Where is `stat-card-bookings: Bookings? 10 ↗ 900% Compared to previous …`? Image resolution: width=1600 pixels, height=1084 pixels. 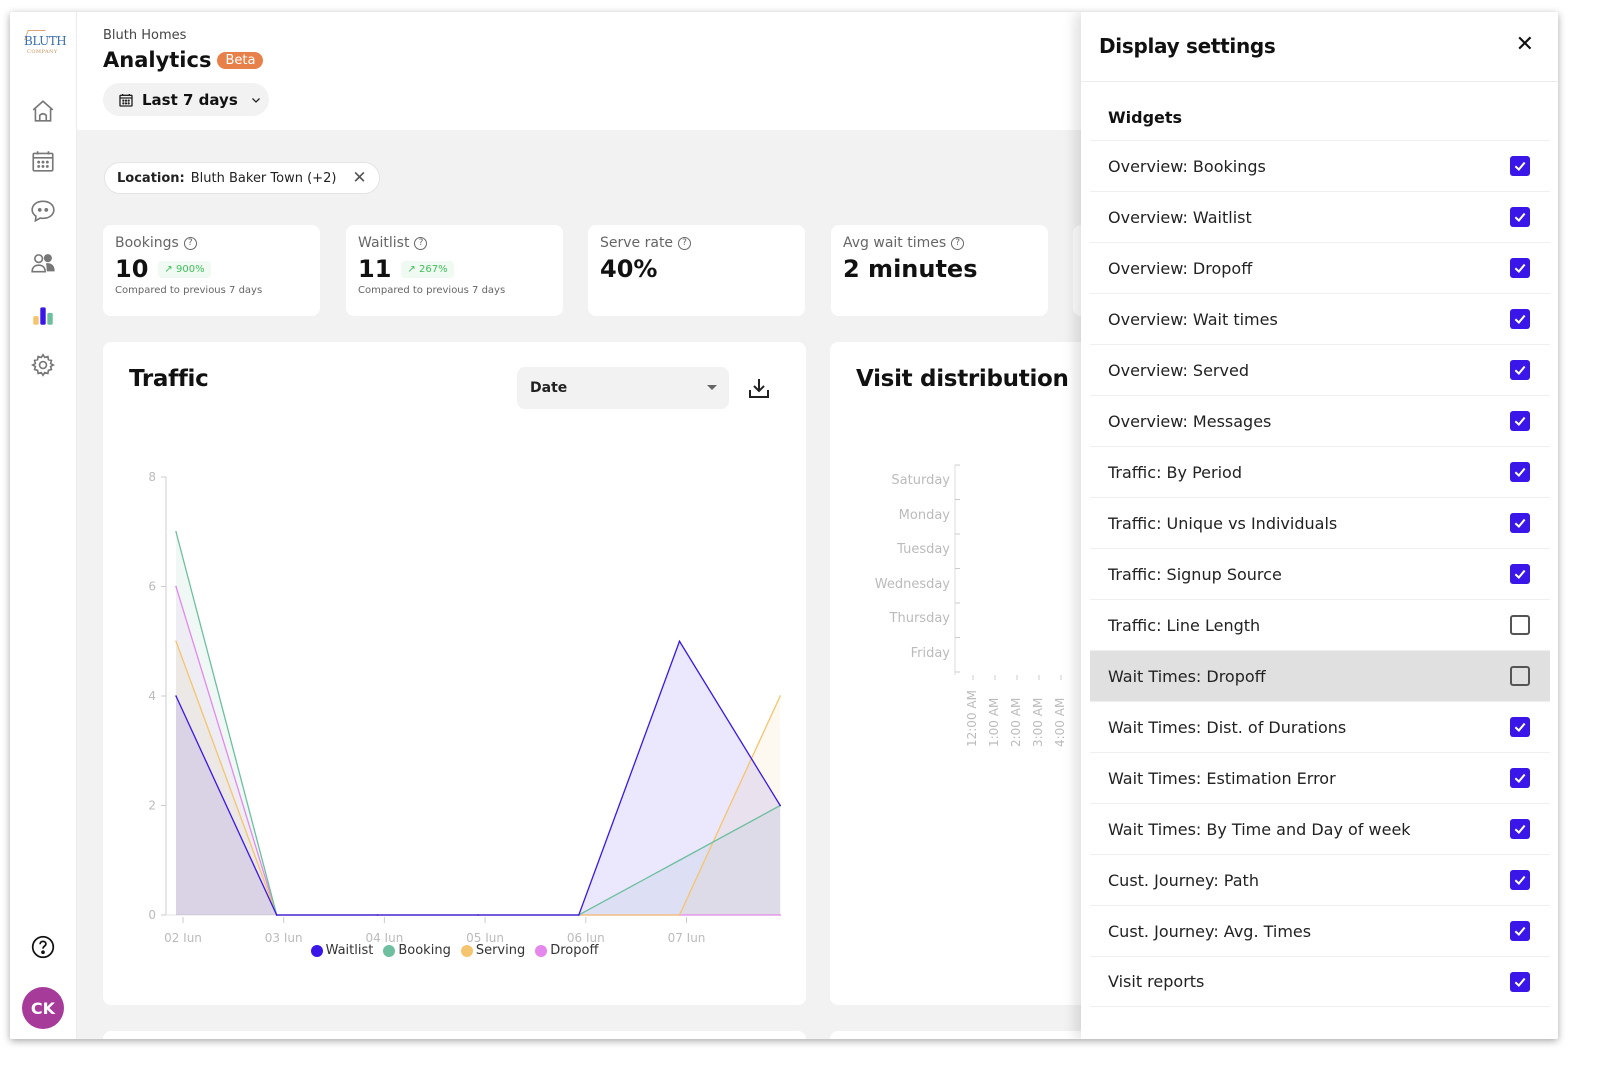
stat-card-bookings: Bookings? 10 ↗ 900% Compared to previous … is located at coordinates (211, 270).